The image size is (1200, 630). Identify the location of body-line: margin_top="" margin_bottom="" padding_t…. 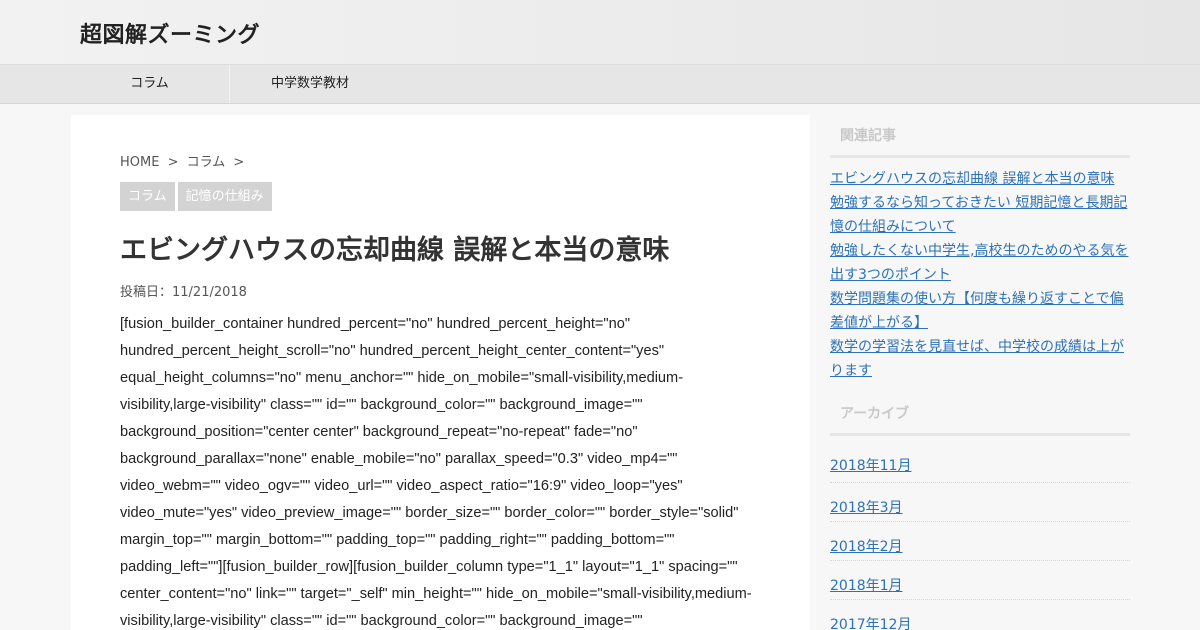
(397, 540).